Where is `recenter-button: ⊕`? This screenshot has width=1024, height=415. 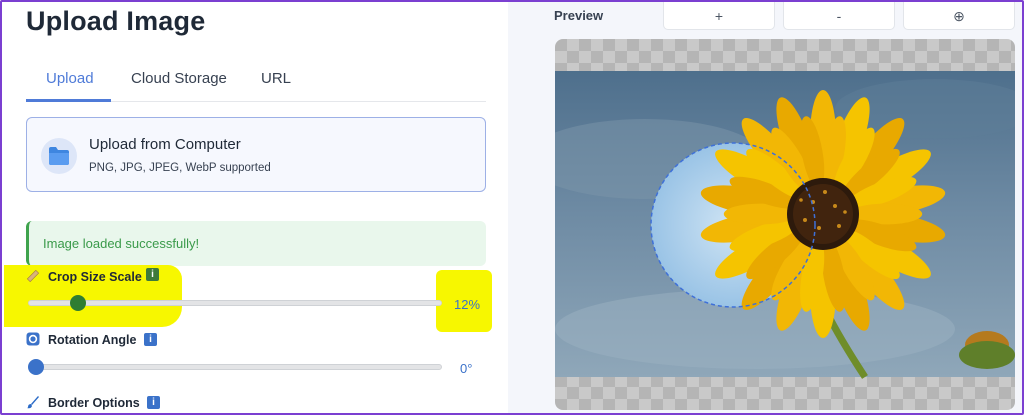 recenter-button: ⊕ is located at coordinates (959, 16).